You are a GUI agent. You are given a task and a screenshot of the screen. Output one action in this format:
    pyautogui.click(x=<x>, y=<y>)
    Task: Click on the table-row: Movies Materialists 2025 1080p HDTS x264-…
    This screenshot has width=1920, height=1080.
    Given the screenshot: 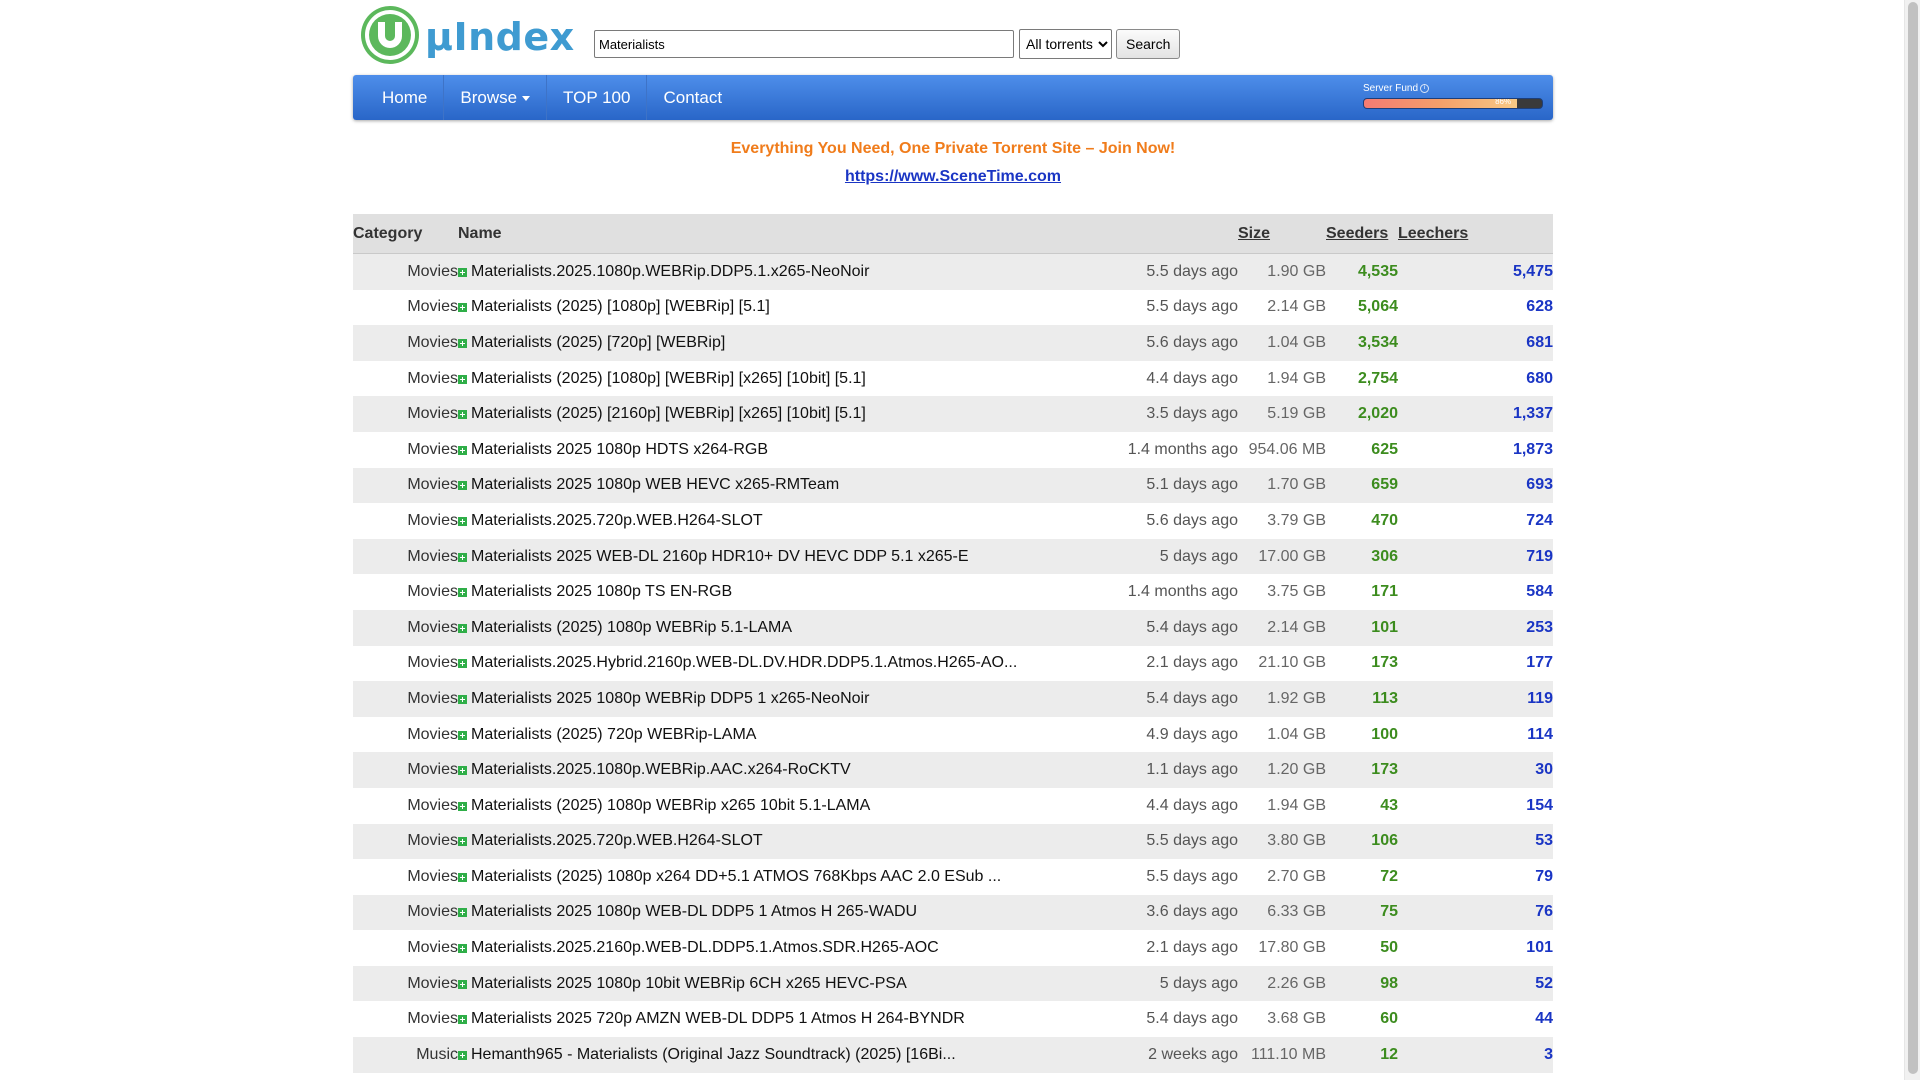 What is the action you would take?
    pyautogui.click(x=953, y=450)
    